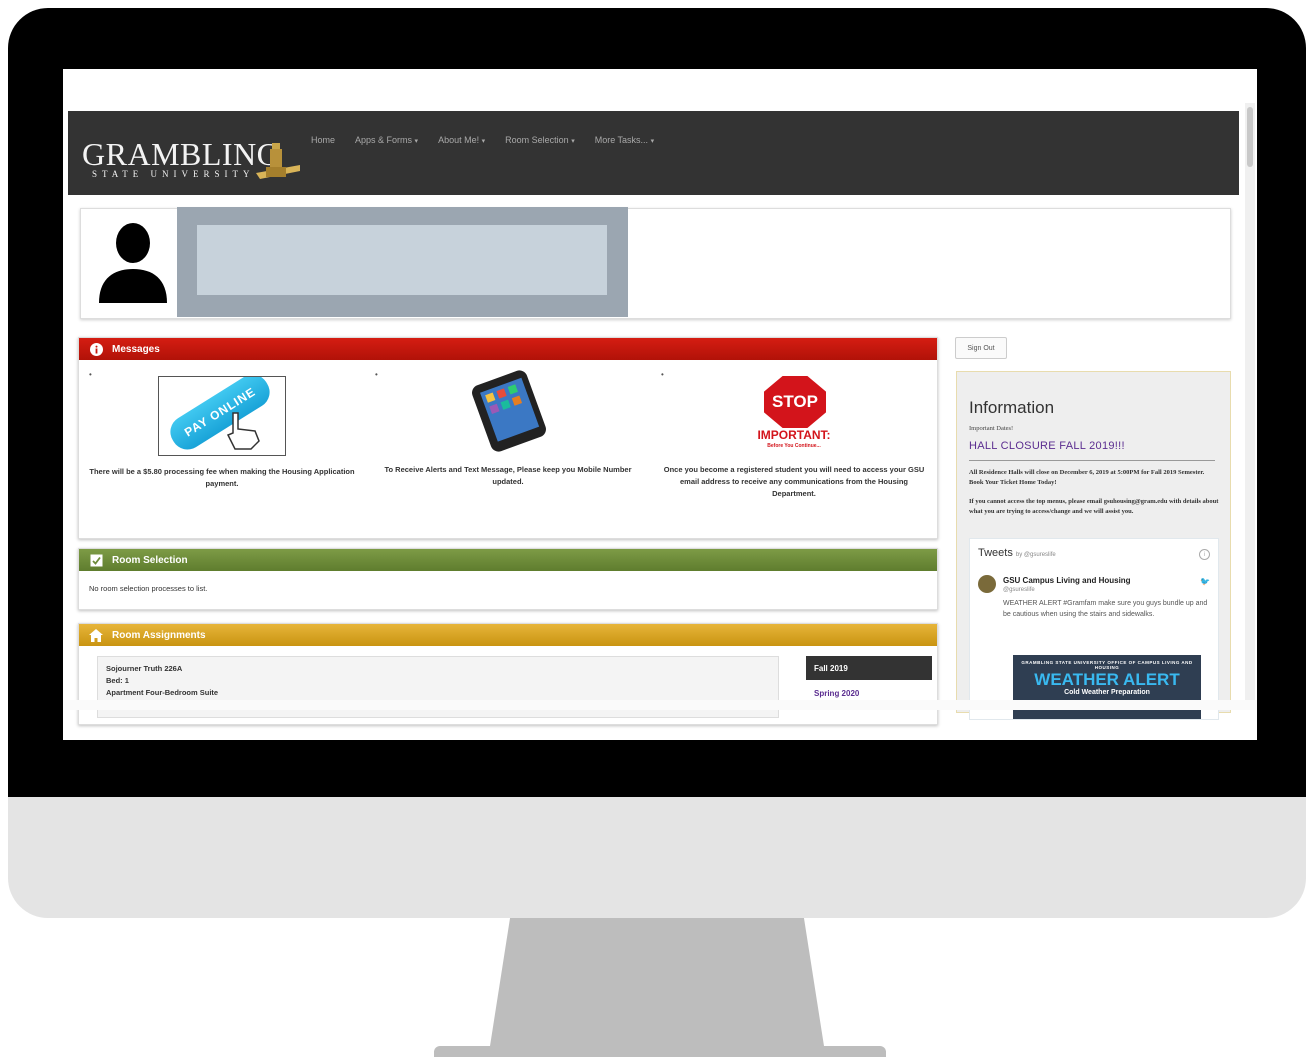  Describe the element at coordinates (96, 349) in the screenshot. I see `info-circle-icon` at that location.